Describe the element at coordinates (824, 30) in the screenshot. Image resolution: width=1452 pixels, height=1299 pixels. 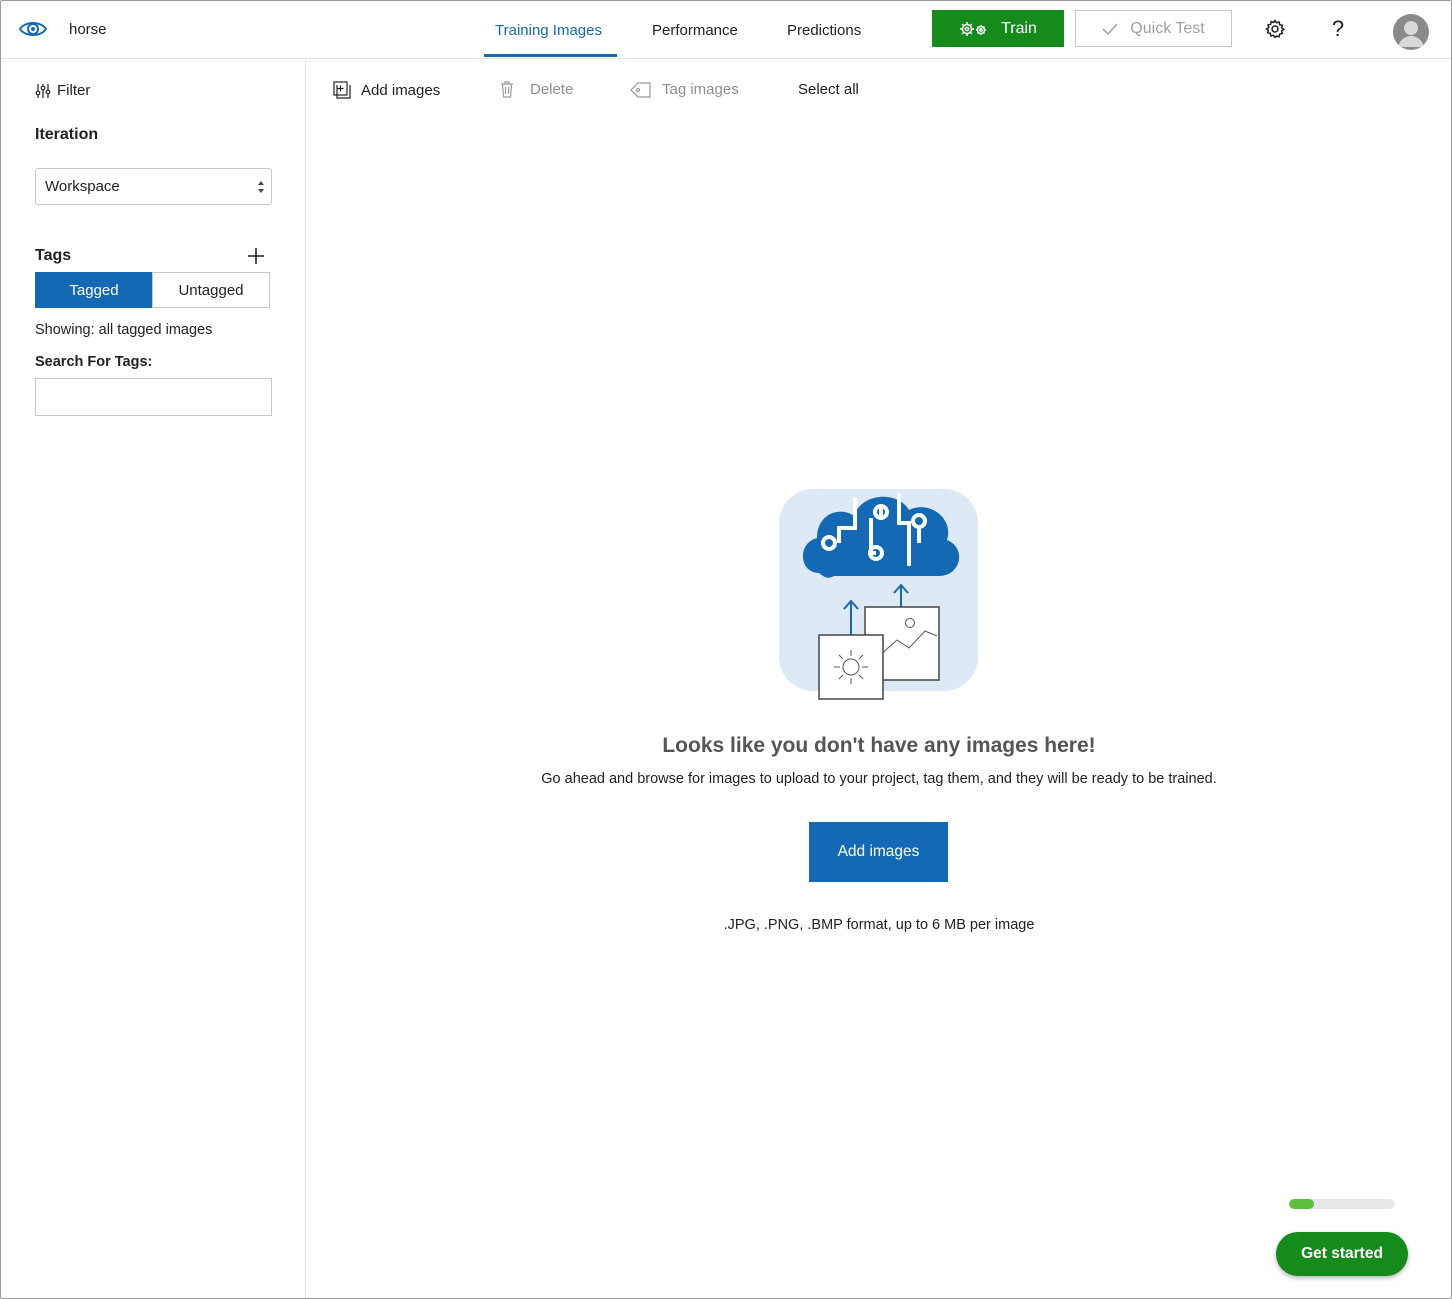
I see `tab-predictions: Predictions` at that location.